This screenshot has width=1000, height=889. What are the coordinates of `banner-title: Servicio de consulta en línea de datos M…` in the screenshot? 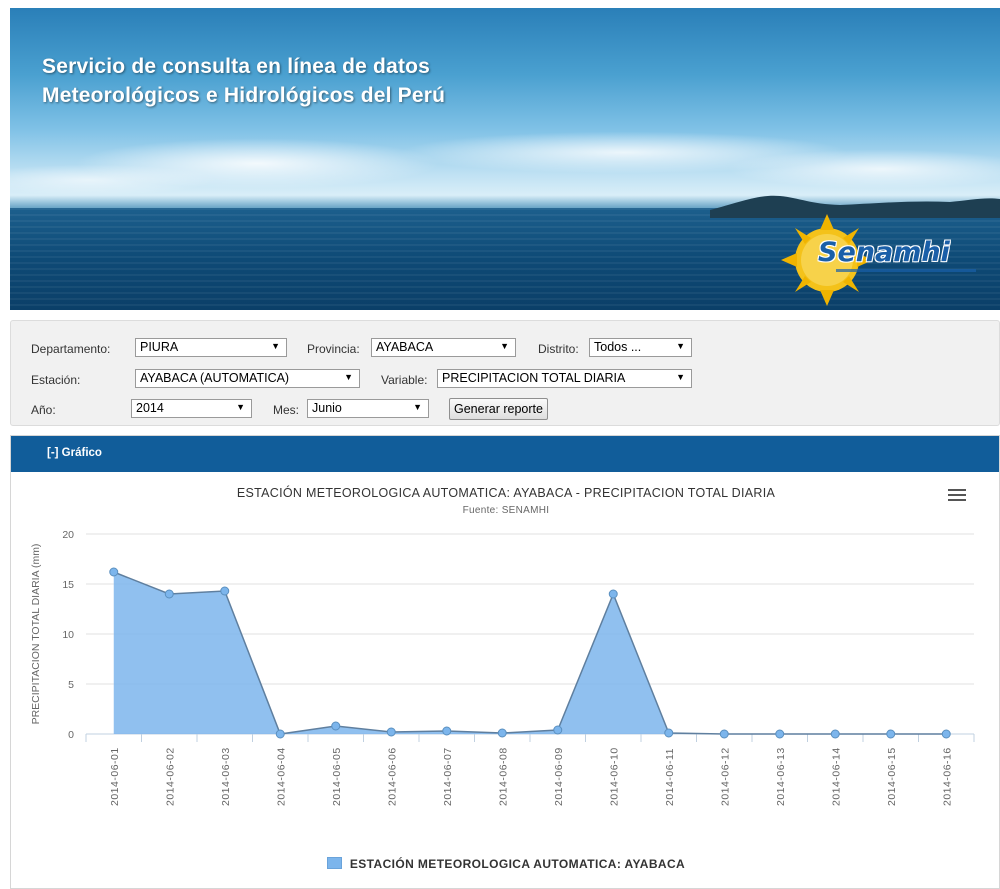 It's located at (243, 81).